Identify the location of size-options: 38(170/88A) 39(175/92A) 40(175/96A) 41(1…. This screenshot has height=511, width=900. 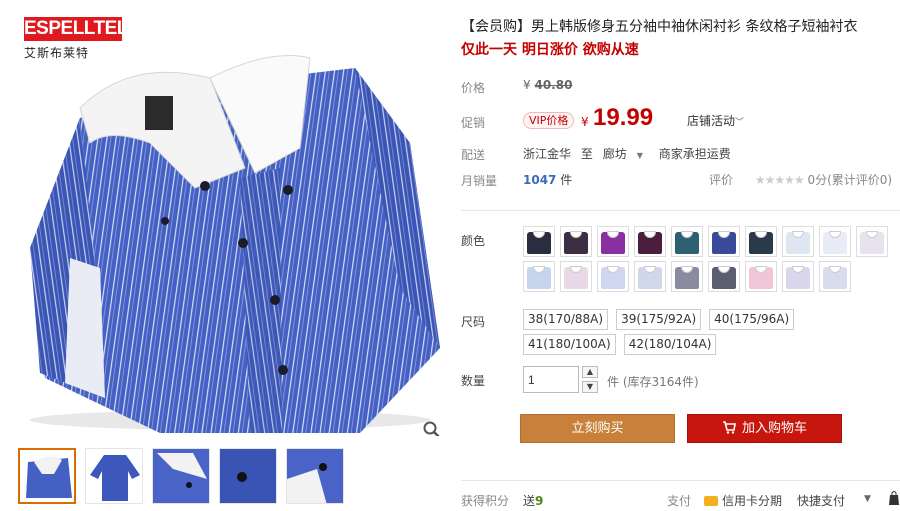
(708, 332).